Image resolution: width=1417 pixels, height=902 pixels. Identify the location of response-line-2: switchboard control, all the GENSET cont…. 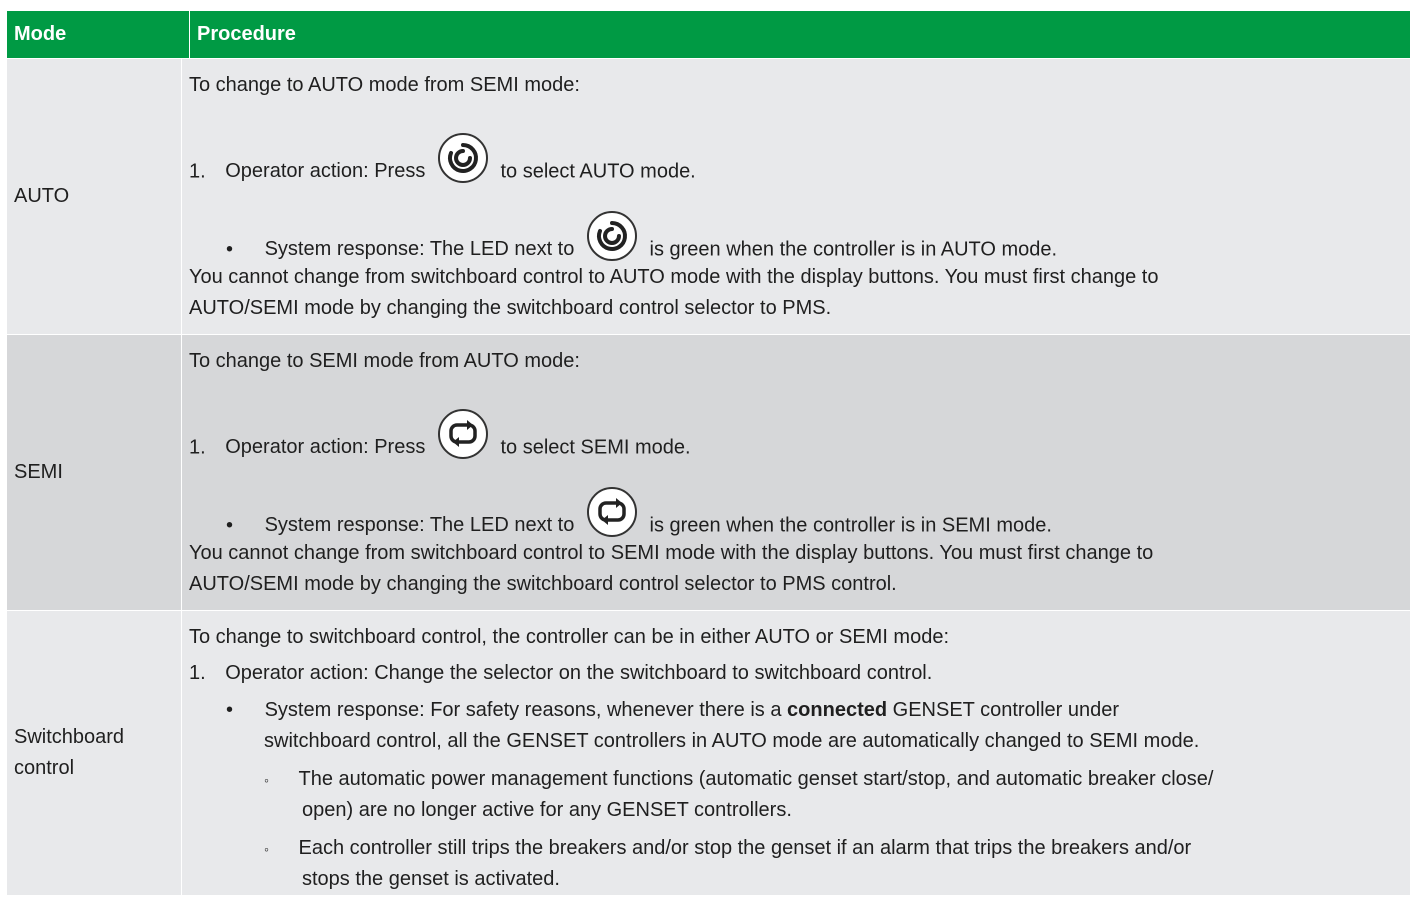
(732, 741).